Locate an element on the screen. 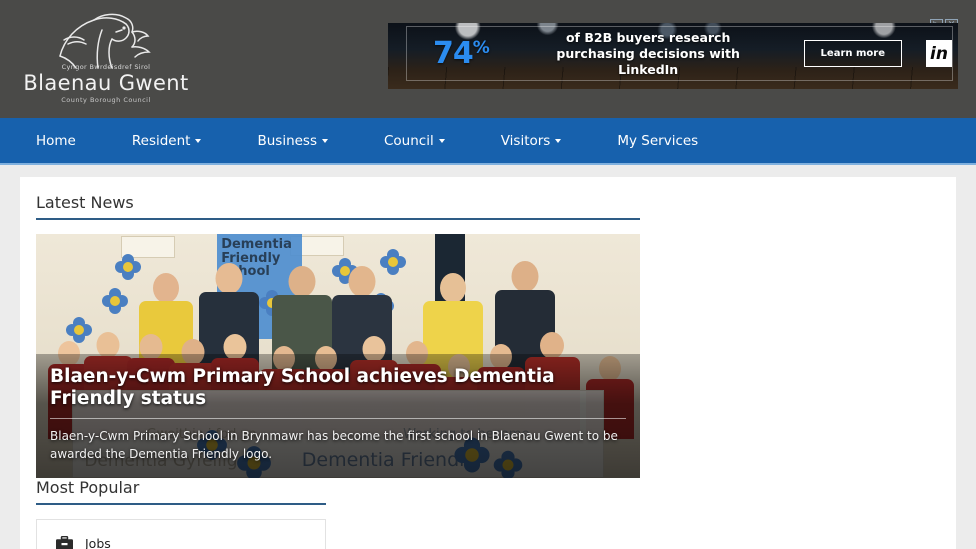  ad-copy-line-2: purchasing decisions with LinkedIn is located at coordinates (648, 61).